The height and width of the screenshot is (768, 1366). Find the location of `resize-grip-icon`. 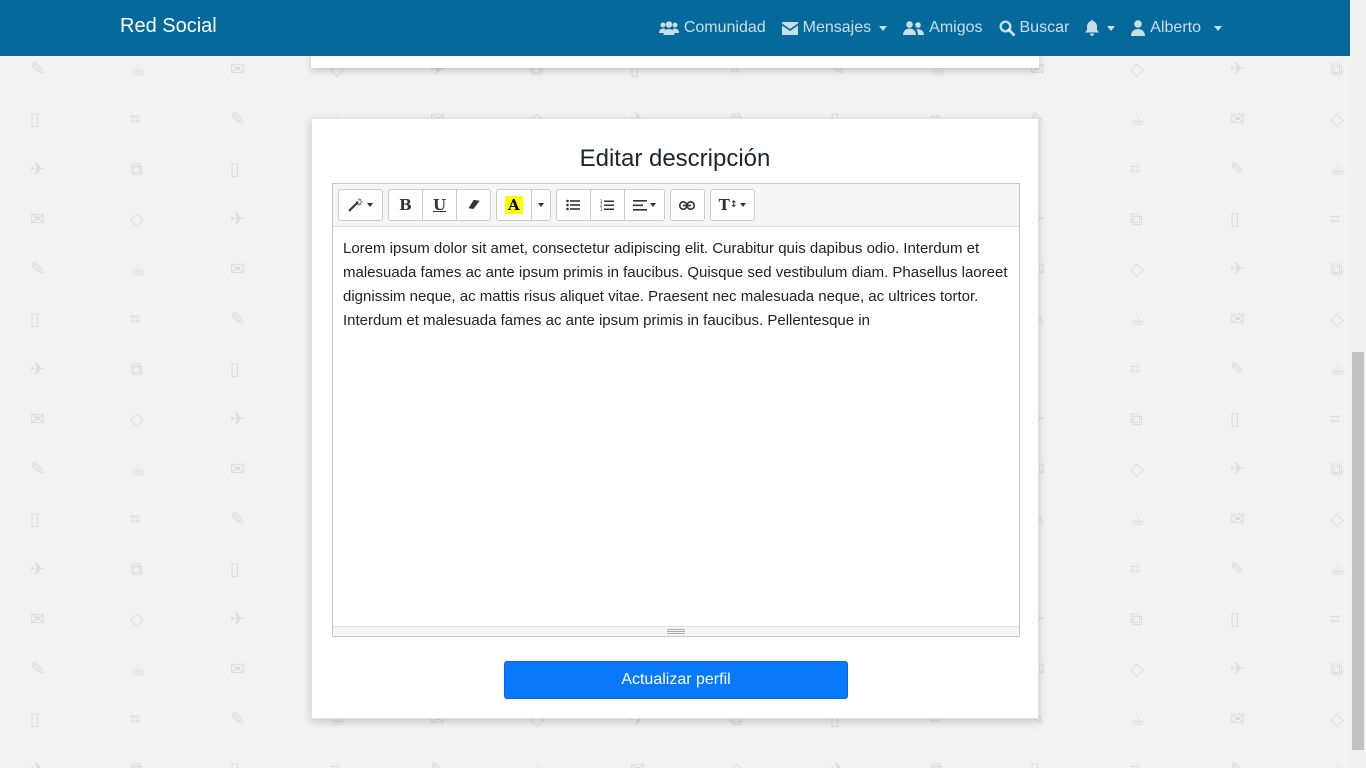

resize-grip-icon is located at coordinates (676, 631).